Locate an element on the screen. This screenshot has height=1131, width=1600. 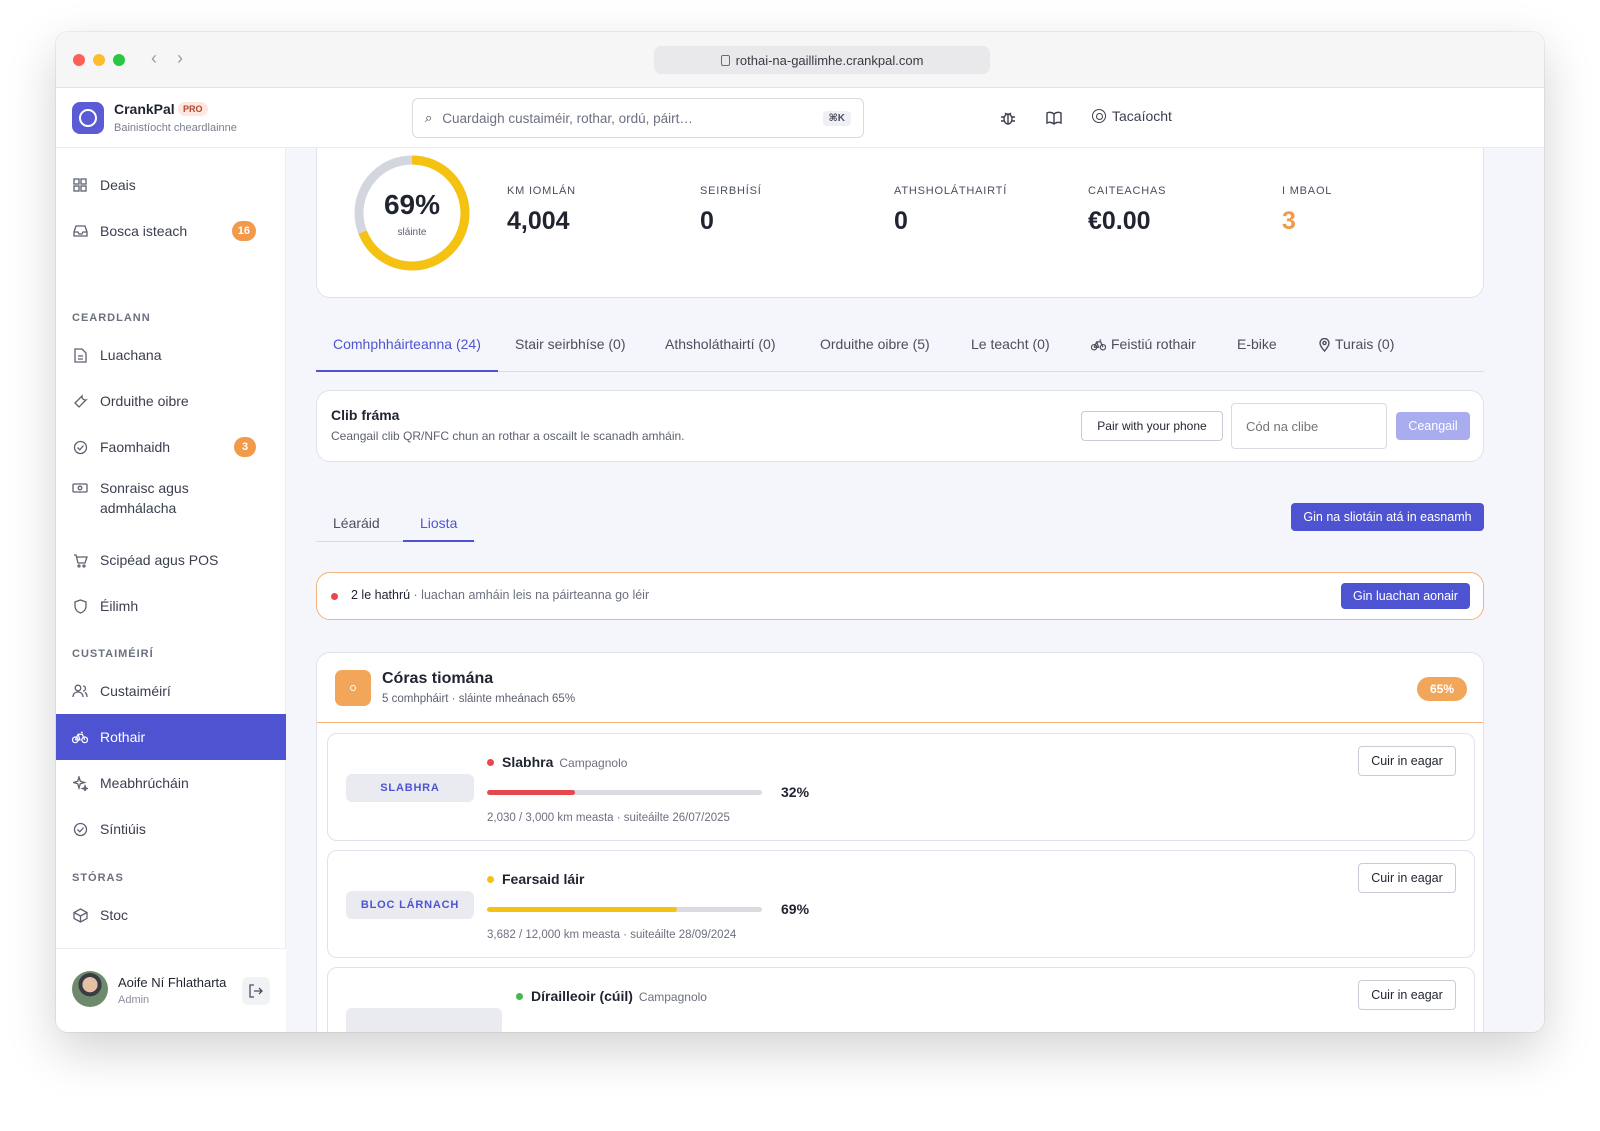
tab-label: Comhphháirteanna (24) is located at coordinates (407, 344).